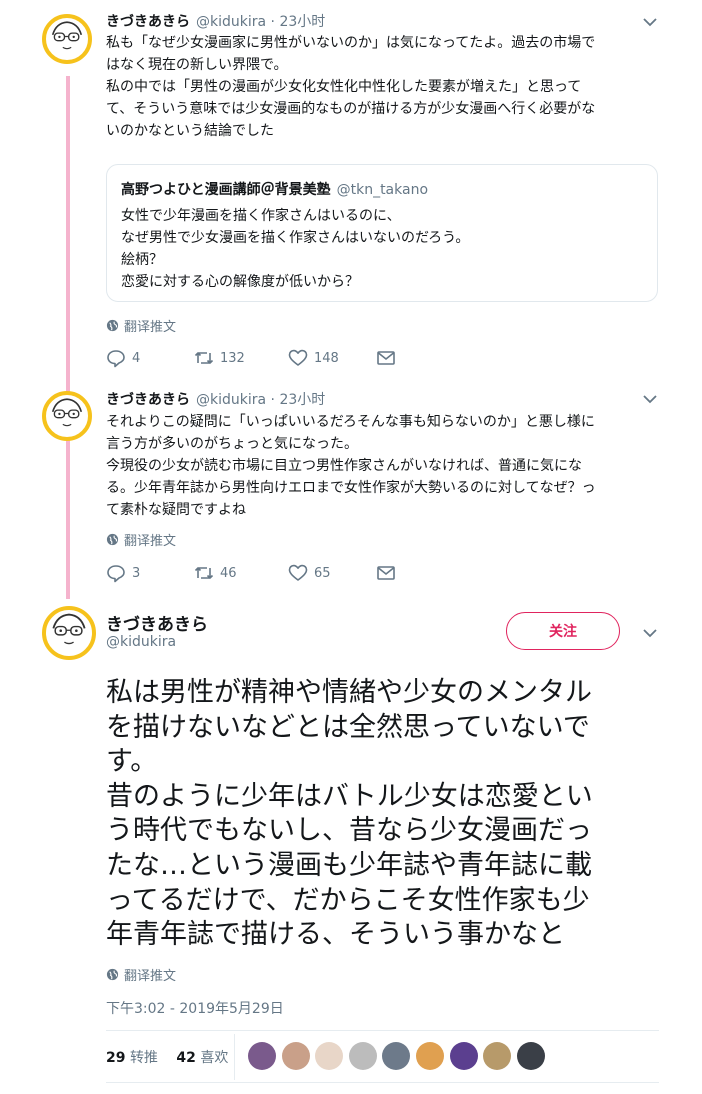 This screenshot has height=1094, width=702. What do you see at coordinates (176, 510) in the screenshot?
I see `tweet-text-line: て素朴な疑問ですよね` at bounding box center [176, 510].